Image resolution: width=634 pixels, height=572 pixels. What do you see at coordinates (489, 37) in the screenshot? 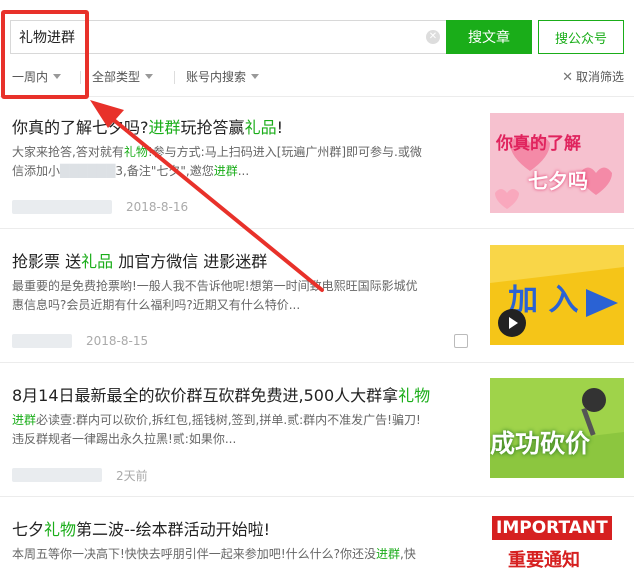
I see `search-article-button: 搜文章` at bounding box center [489, 37].